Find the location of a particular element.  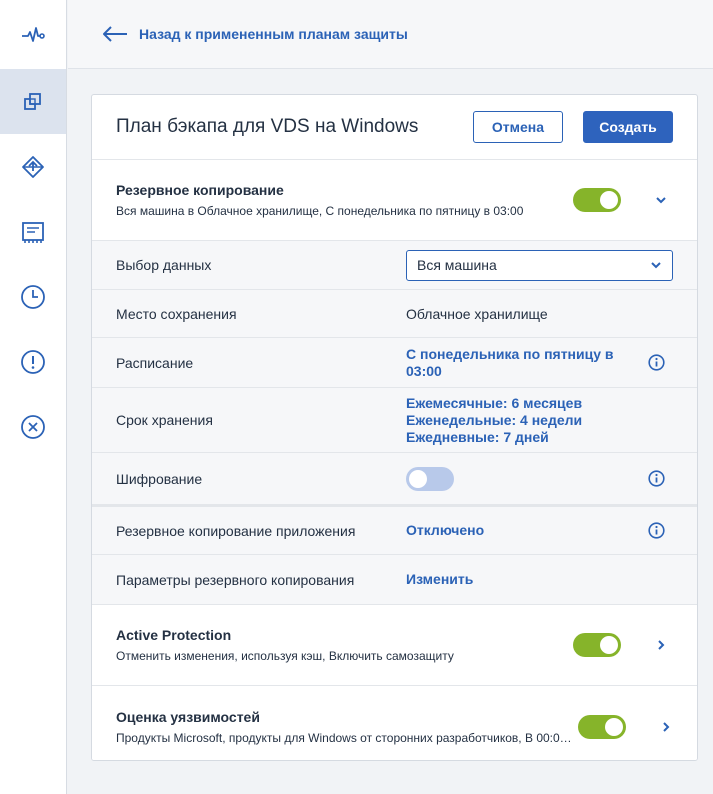

active-protection-title: Active Protection is located at coordinates (174, 635).